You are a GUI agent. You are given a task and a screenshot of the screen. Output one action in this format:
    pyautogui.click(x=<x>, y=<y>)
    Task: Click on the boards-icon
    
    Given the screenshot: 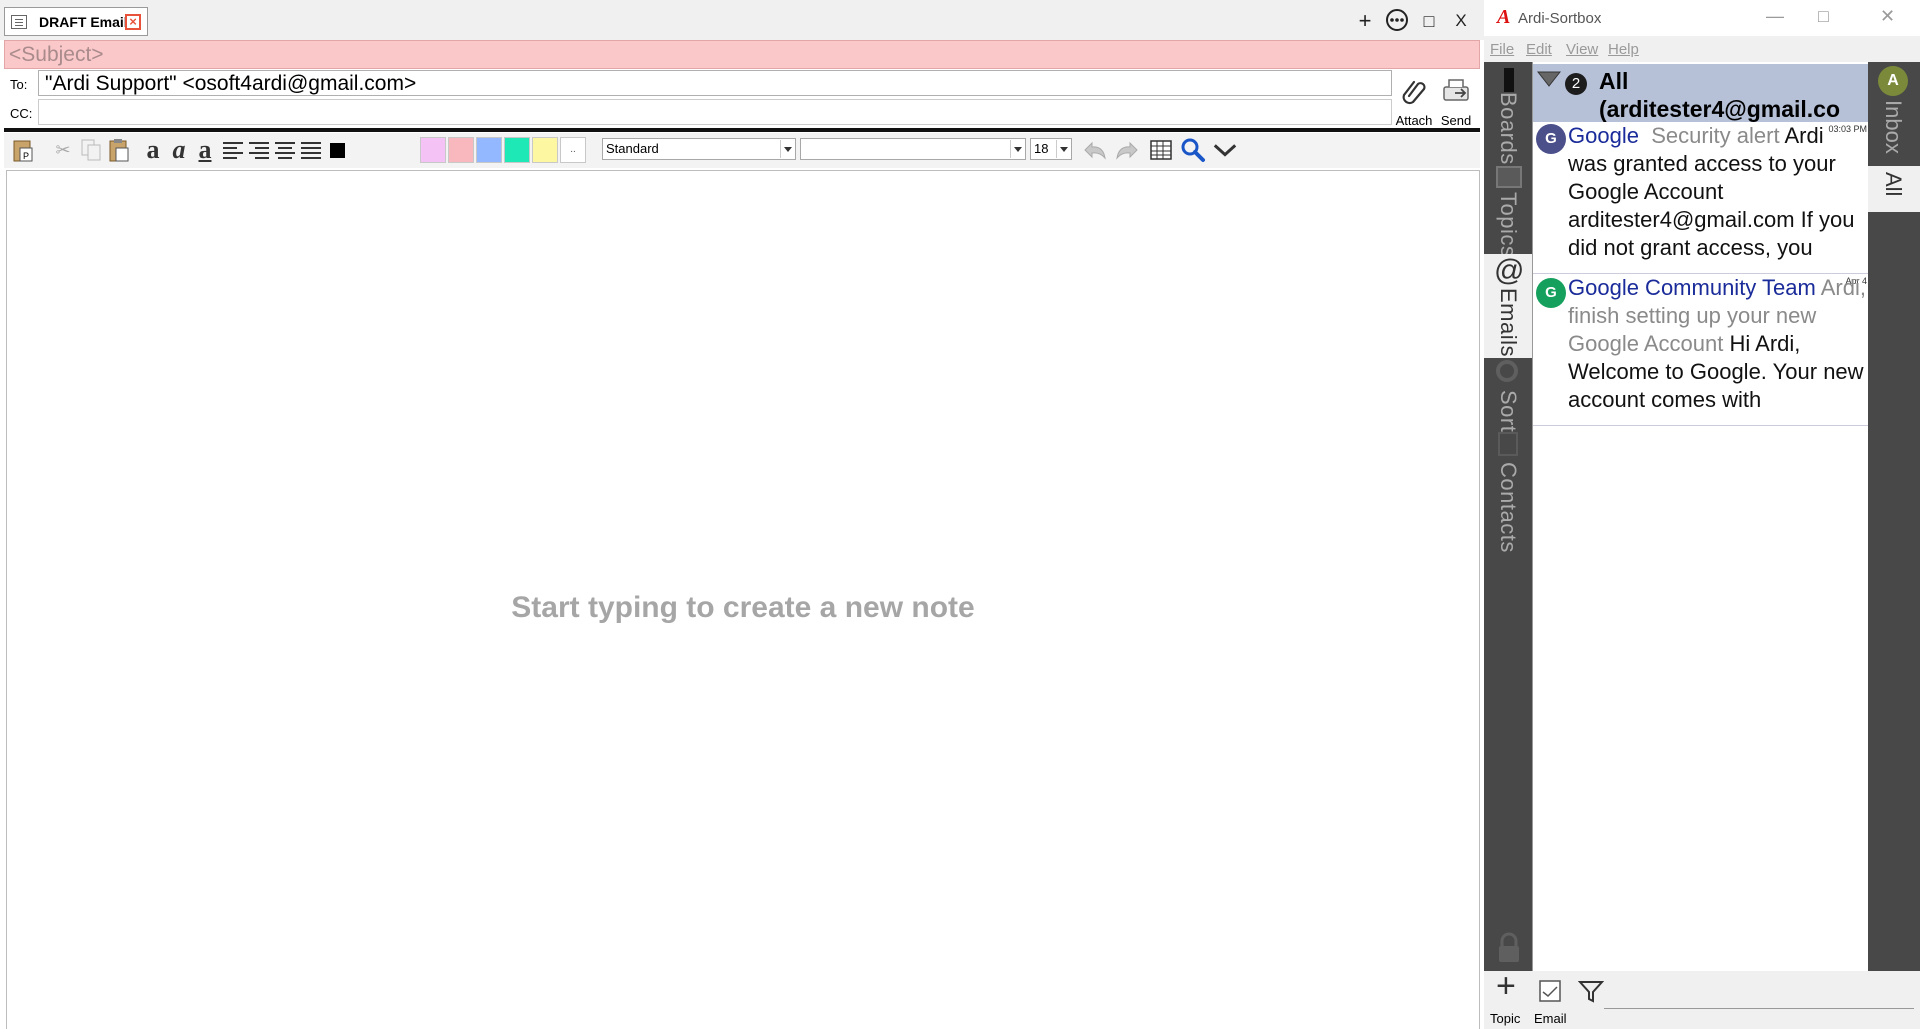 What is the action you would take?
    pyautogui.click(x=1509, y=80)
    